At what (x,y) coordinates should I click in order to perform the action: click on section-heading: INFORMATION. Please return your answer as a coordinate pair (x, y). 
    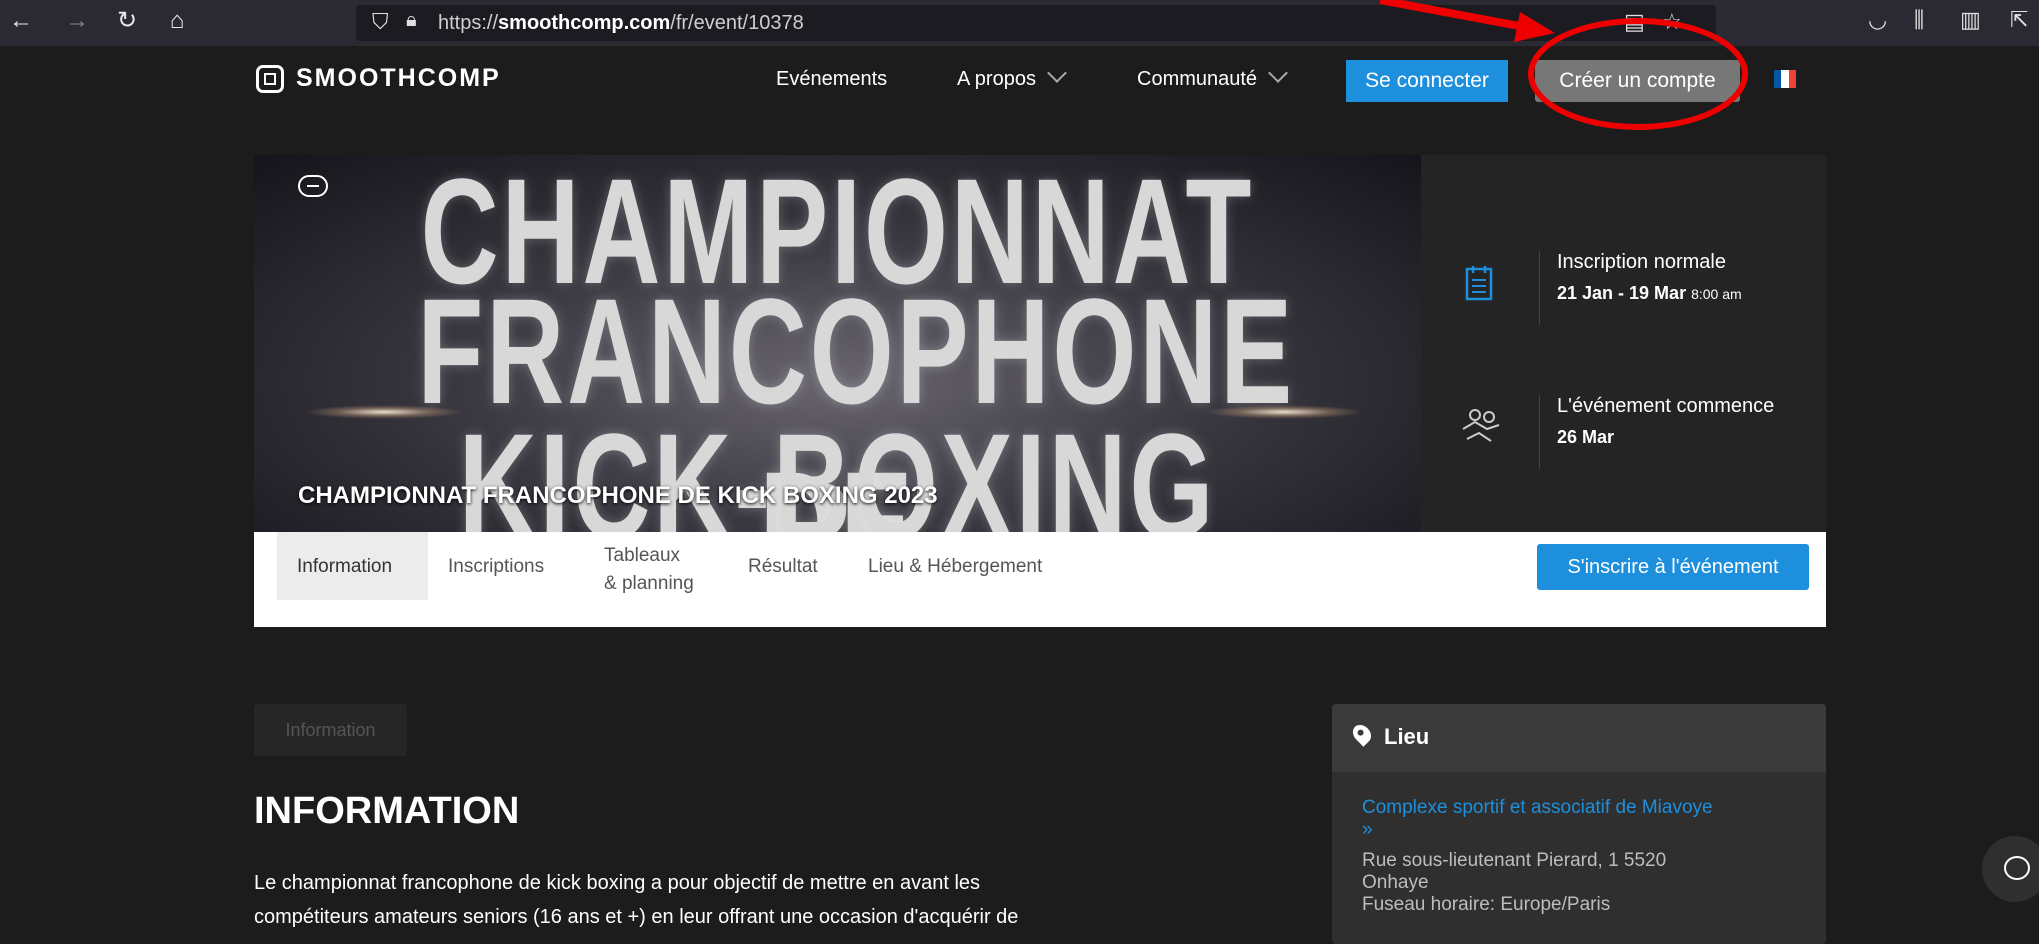
    Looking at the image, I should click on (387, 811).